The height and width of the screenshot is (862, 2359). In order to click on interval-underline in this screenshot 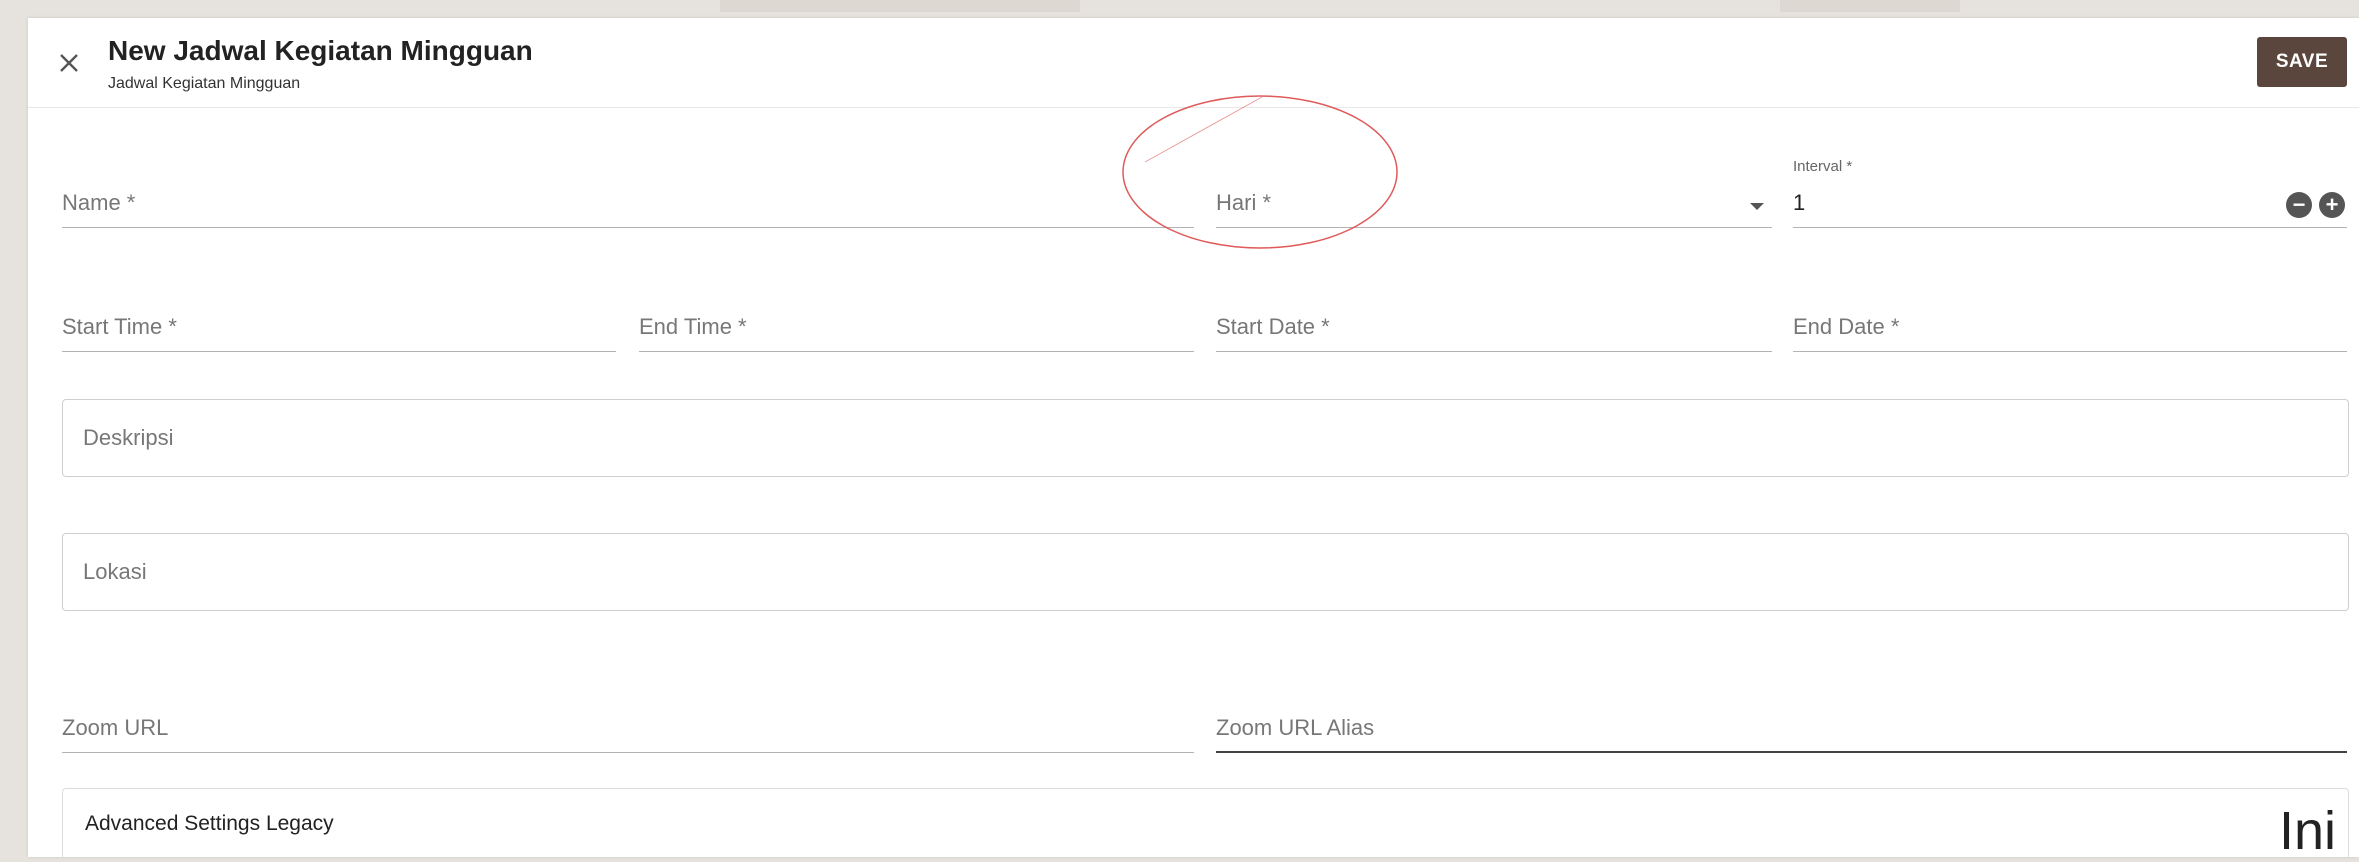, I will do `click(2070, 227)`.